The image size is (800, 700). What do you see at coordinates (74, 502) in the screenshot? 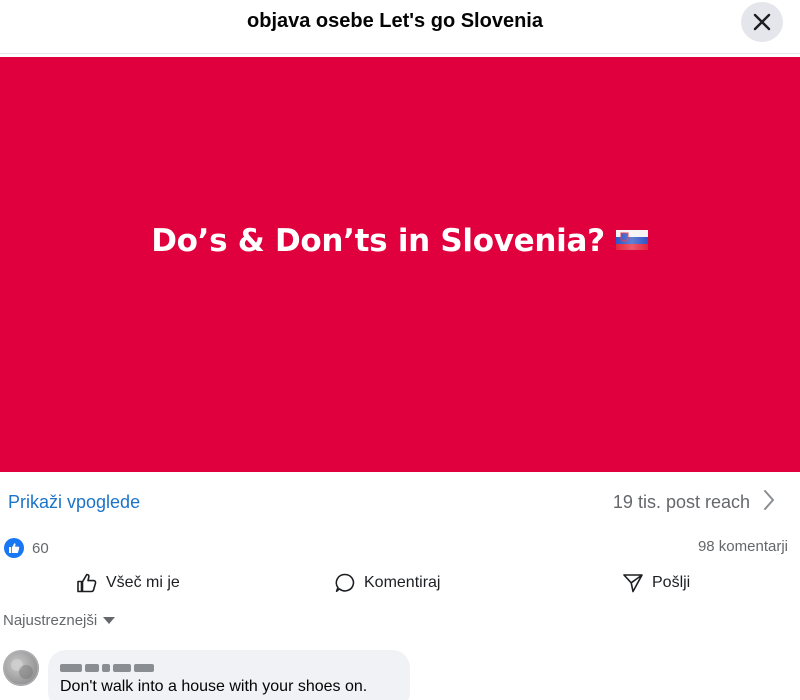
I see `show-insights-link: Prikaži vpoglede` at bounding box center [74, 502].